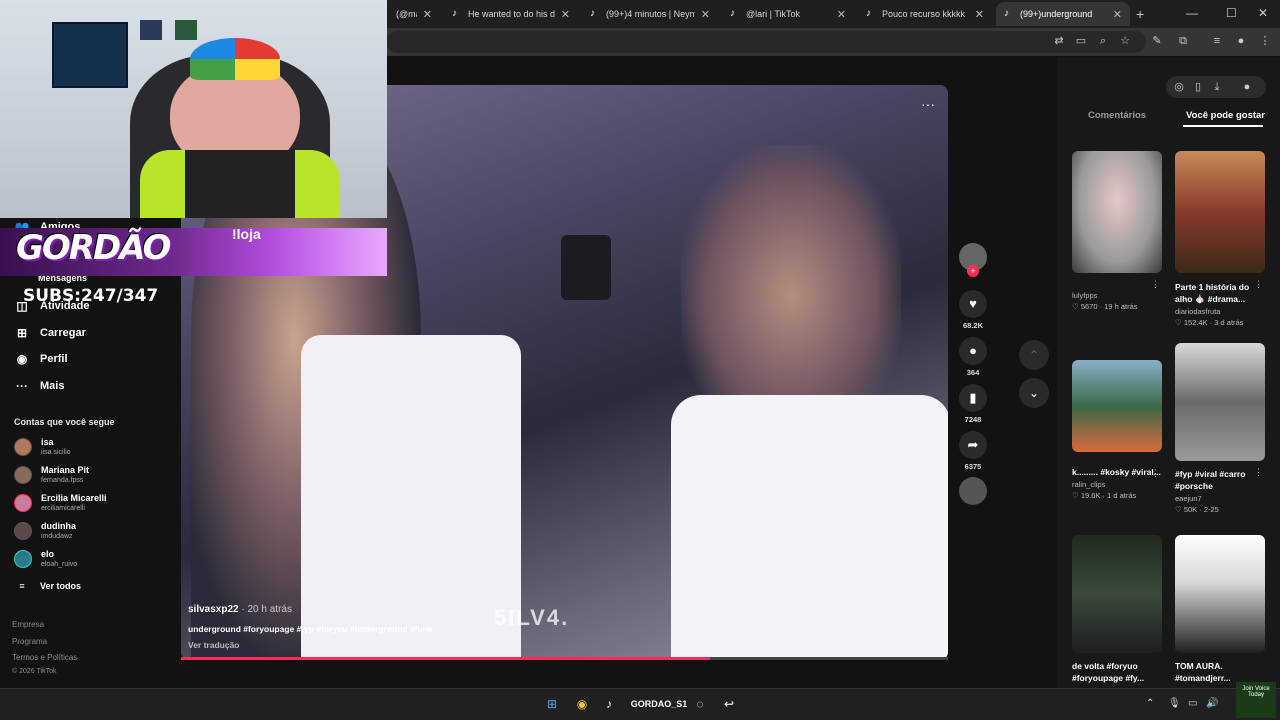 The height and width of the screenshot is (720, 1280). Describe the element at coordinates (1179, 87) in the screenshot. I see `compass-icon: ◎` at that location.